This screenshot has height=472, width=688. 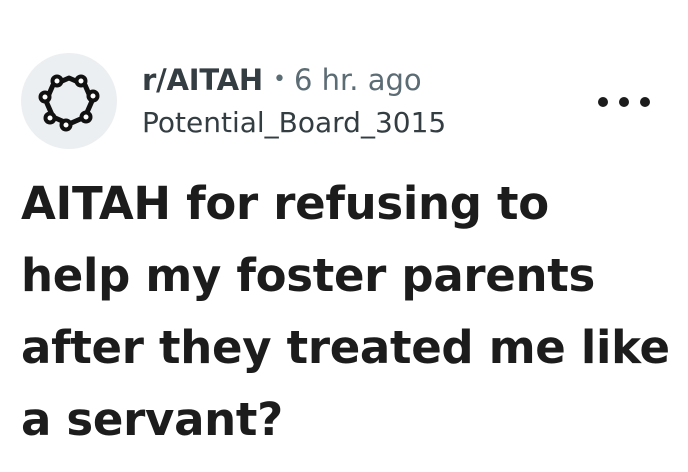 What do you see at coordinates (294, 122) in the screenshot?
I see `post-author: Potential_Board_3015` at bounding box center [294, 122].